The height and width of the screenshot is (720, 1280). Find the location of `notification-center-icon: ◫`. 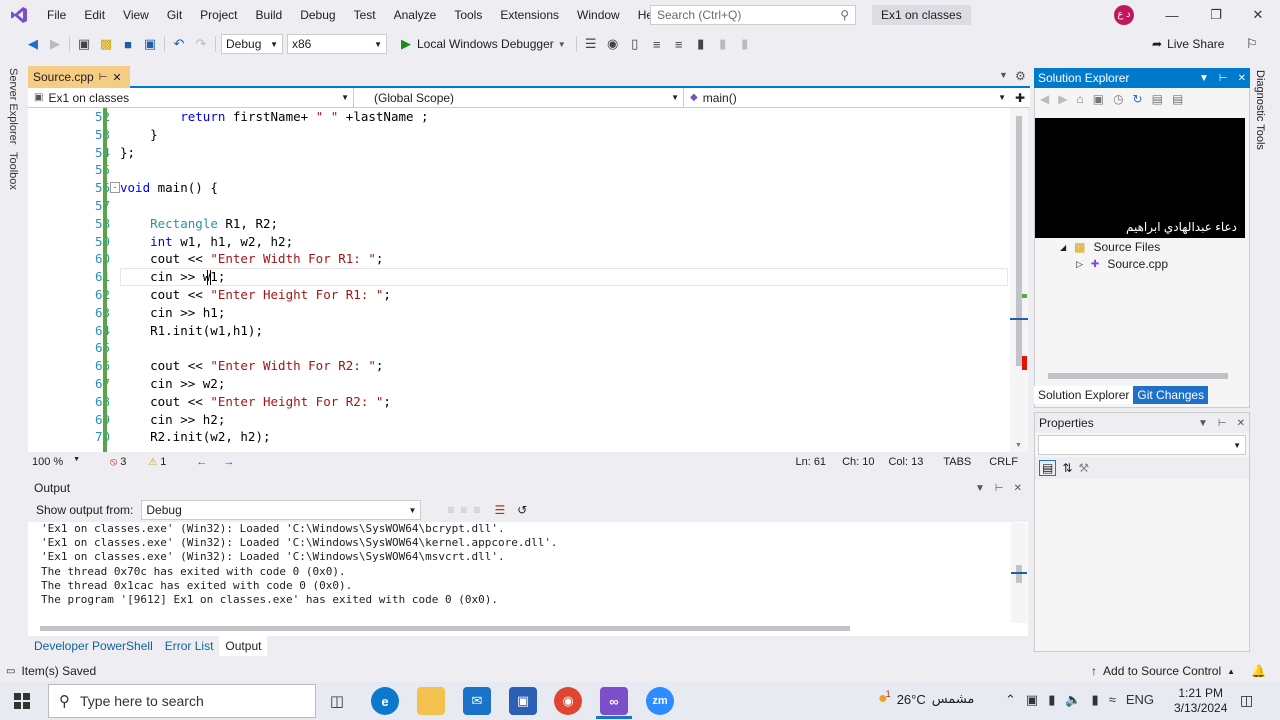

notification-center-icon: ◫ is located at coordinates (1246, 700).